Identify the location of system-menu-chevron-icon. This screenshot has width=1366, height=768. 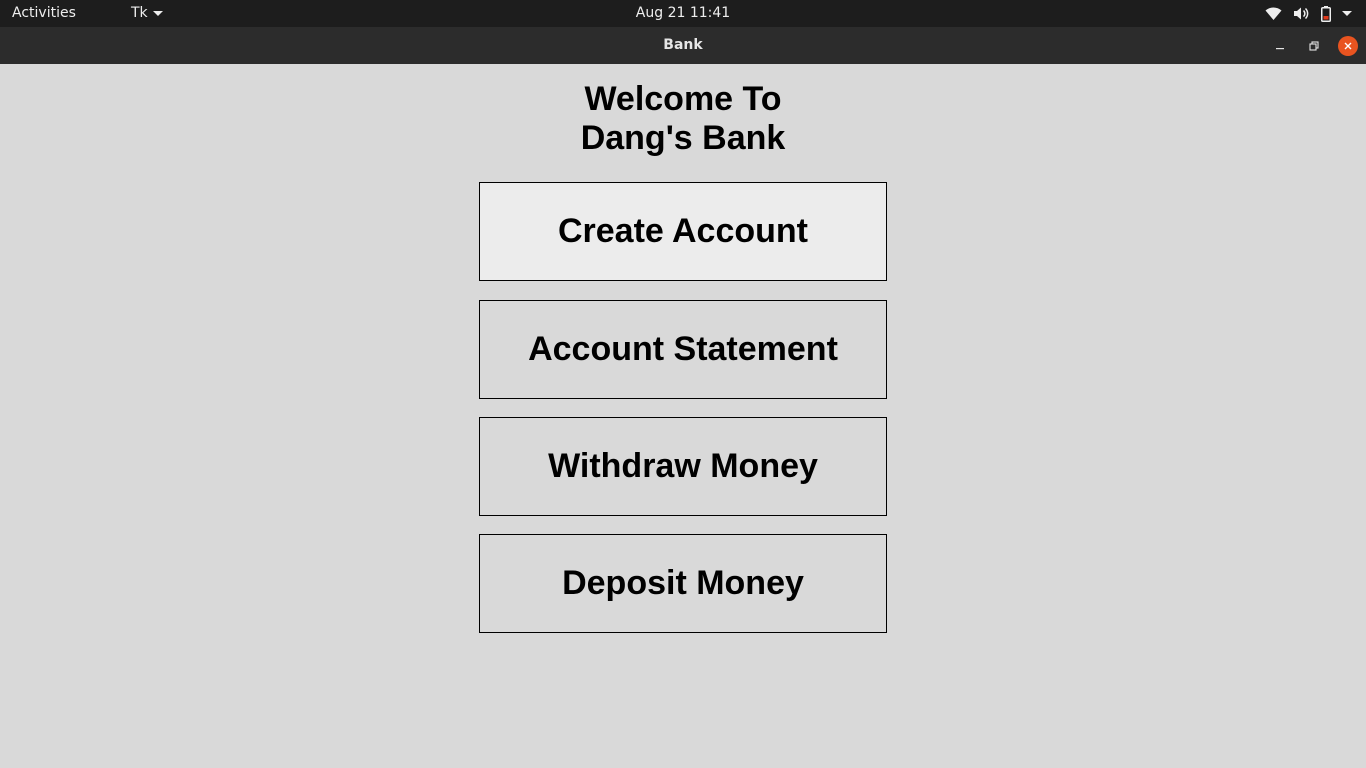
(1347, 13).